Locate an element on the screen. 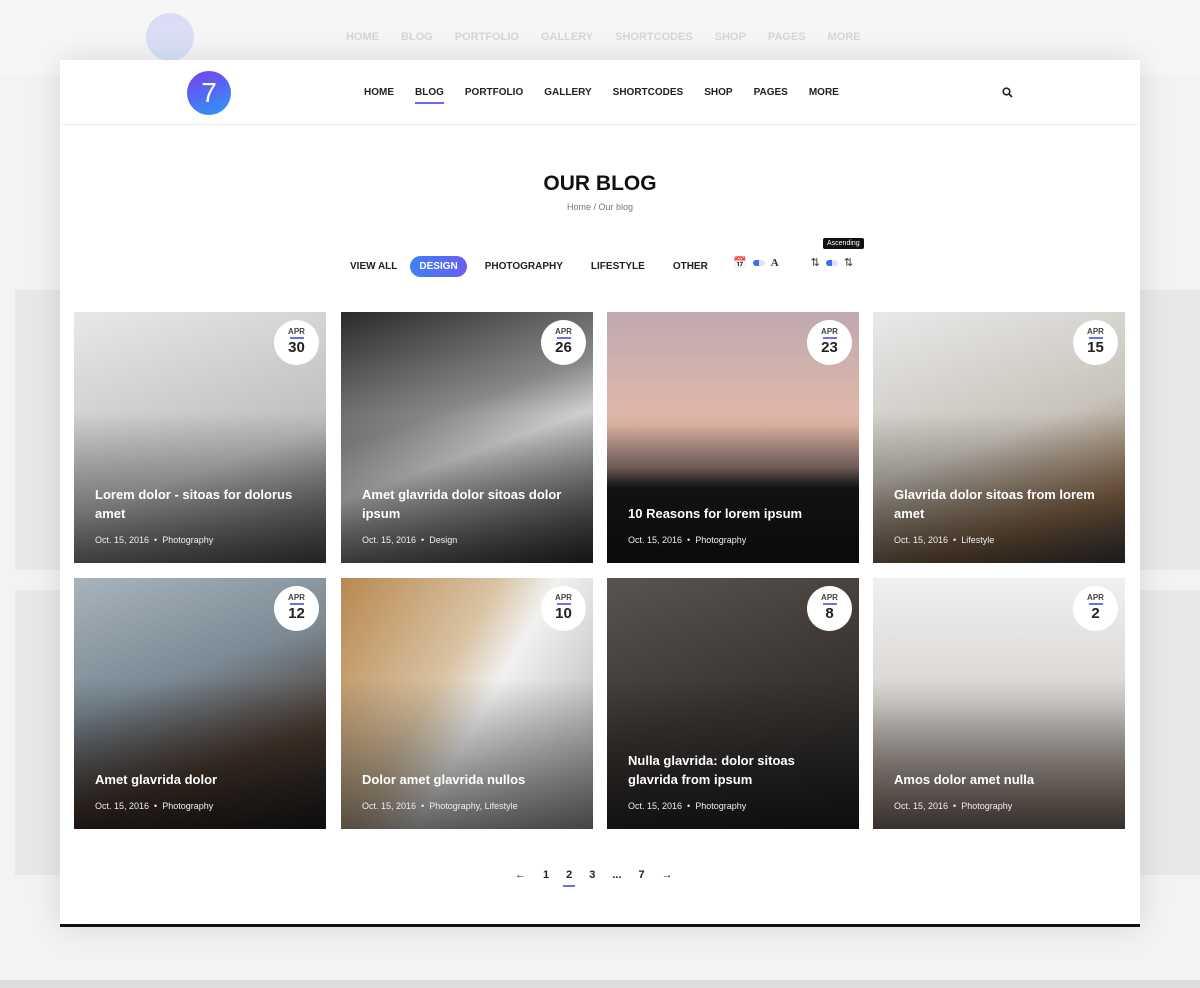  nav-item-gallery: GALLERY is located at coordinates (567, 92).